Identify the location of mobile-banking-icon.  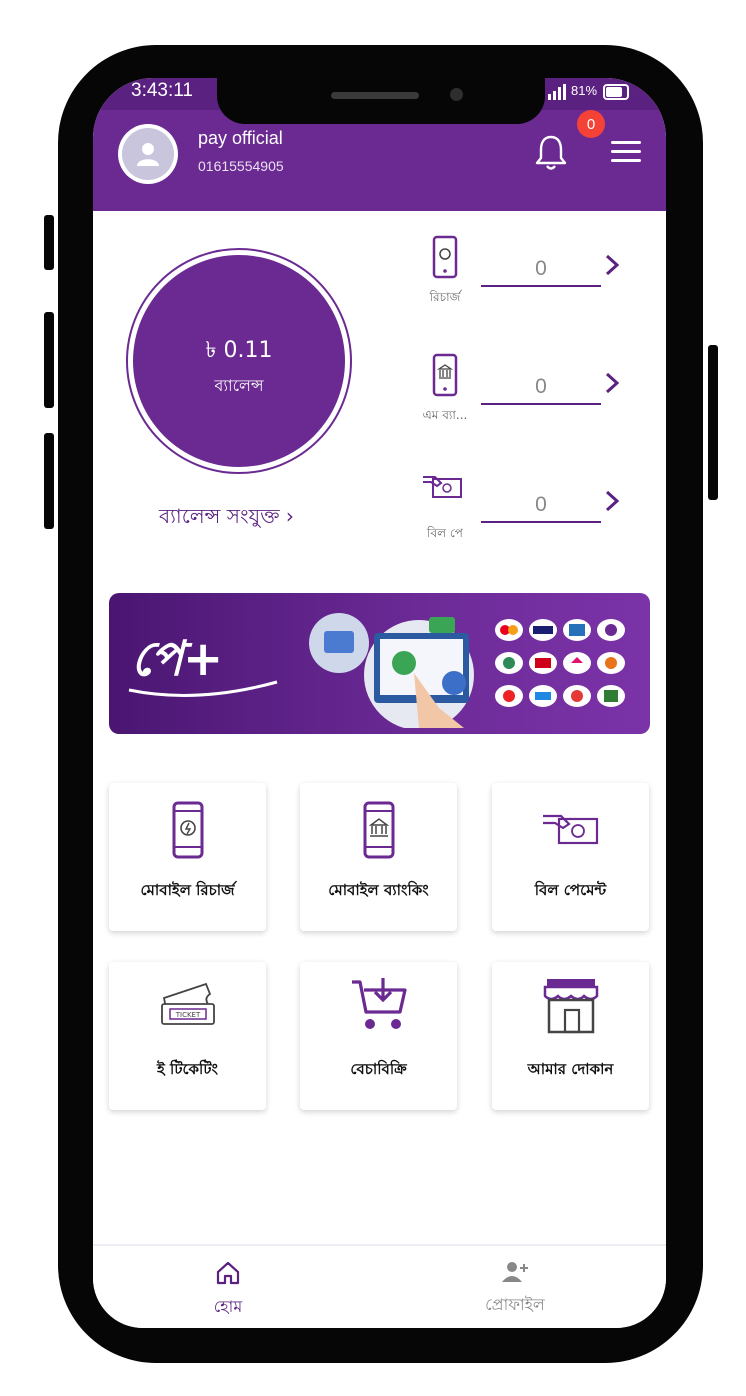
(378, 830).